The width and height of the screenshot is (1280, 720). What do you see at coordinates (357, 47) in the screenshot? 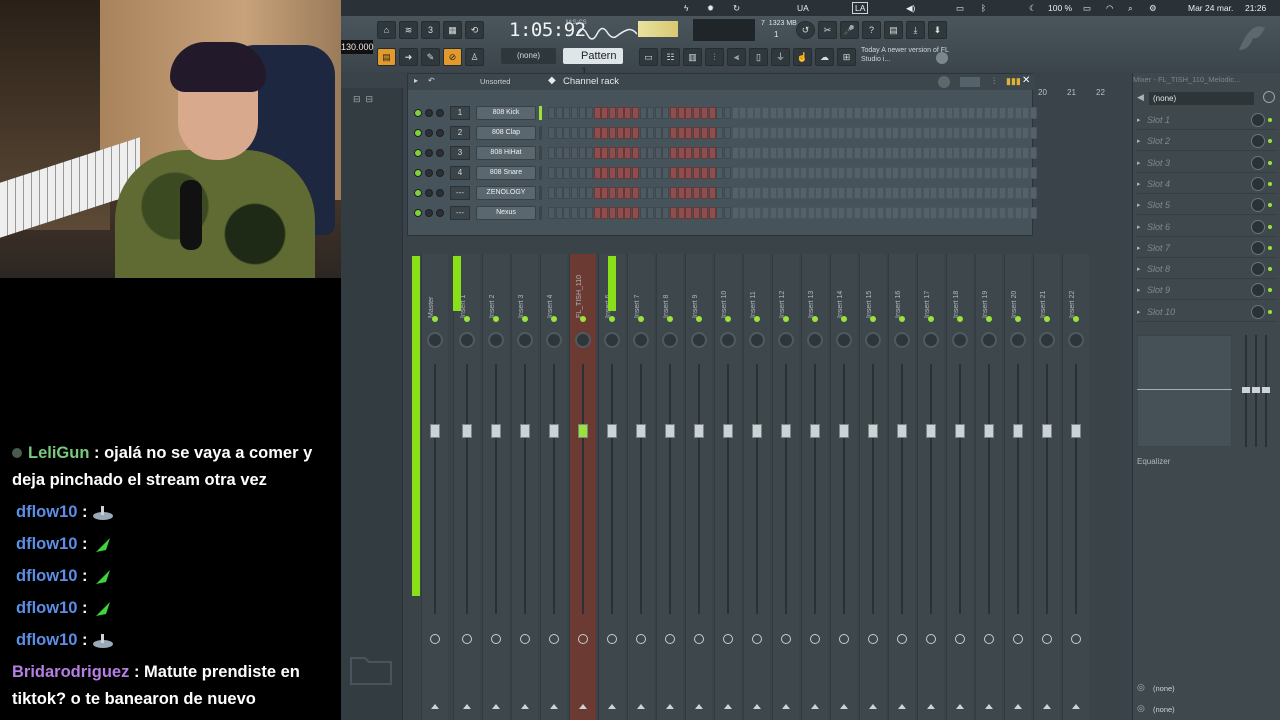
I see `tempo-display: 130.000` at bounding box center [357, 47].